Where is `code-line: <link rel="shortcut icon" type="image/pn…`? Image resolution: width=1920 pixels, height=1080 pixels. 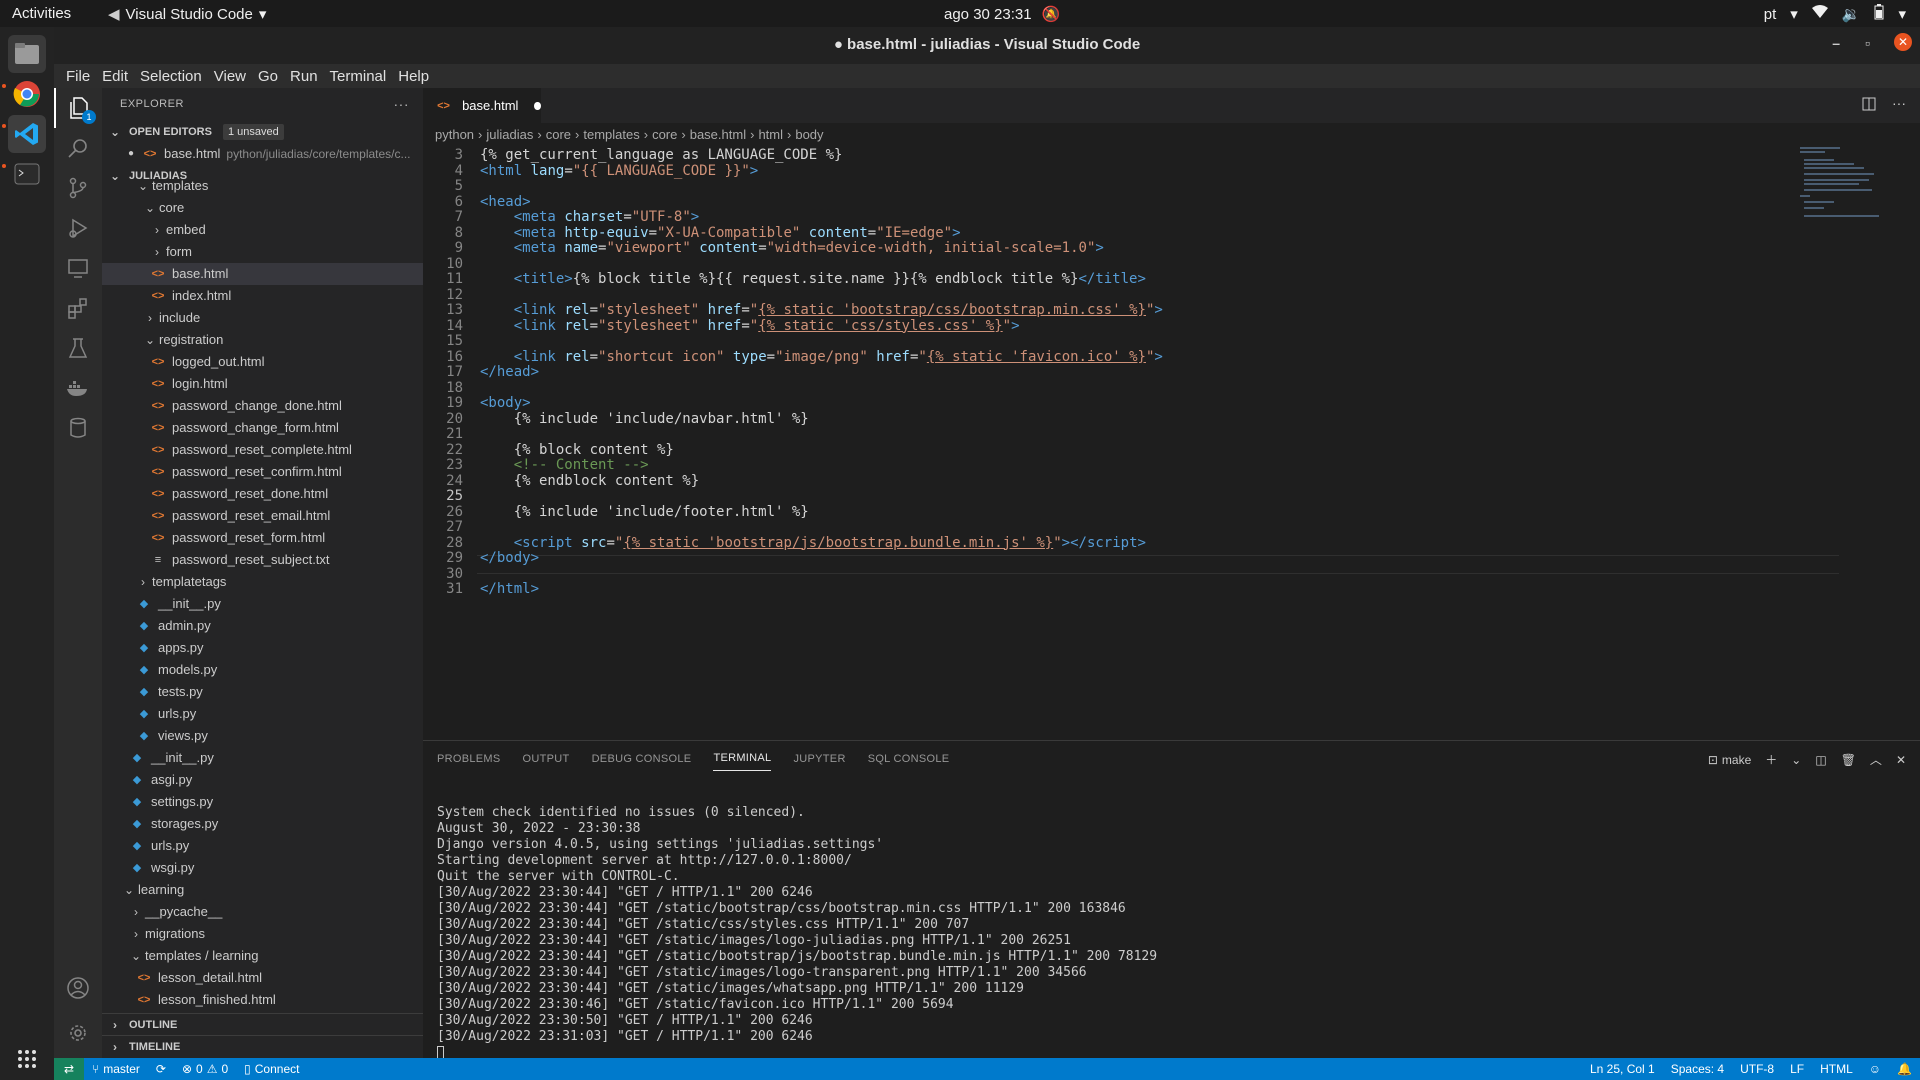 code-line: <link rel="shortcut icon" type="image/pn… is located at coordinates (821, 357).